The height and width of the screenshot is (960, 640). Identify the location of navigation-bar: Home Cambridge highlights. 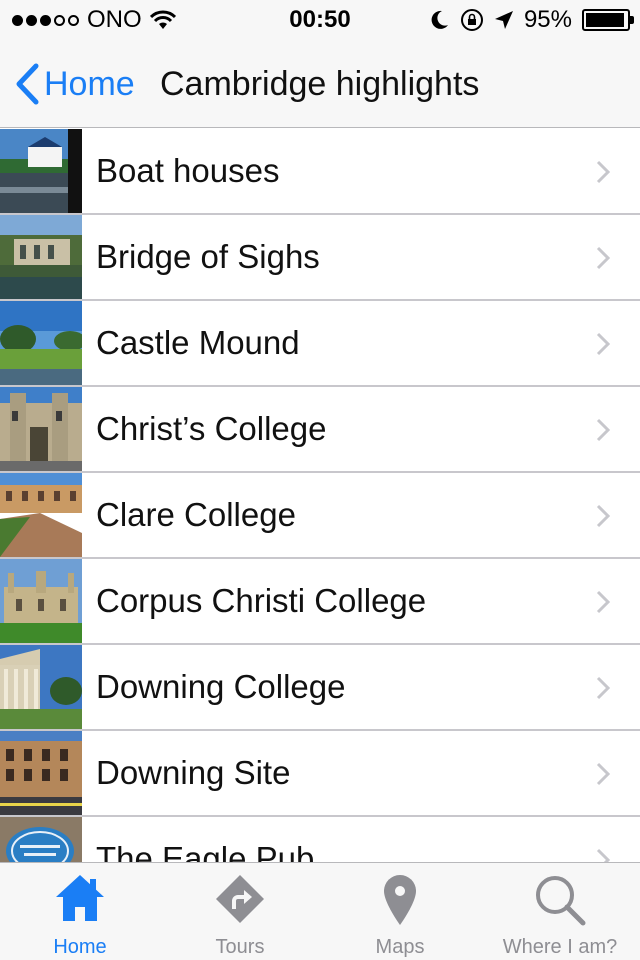
(320, 84).